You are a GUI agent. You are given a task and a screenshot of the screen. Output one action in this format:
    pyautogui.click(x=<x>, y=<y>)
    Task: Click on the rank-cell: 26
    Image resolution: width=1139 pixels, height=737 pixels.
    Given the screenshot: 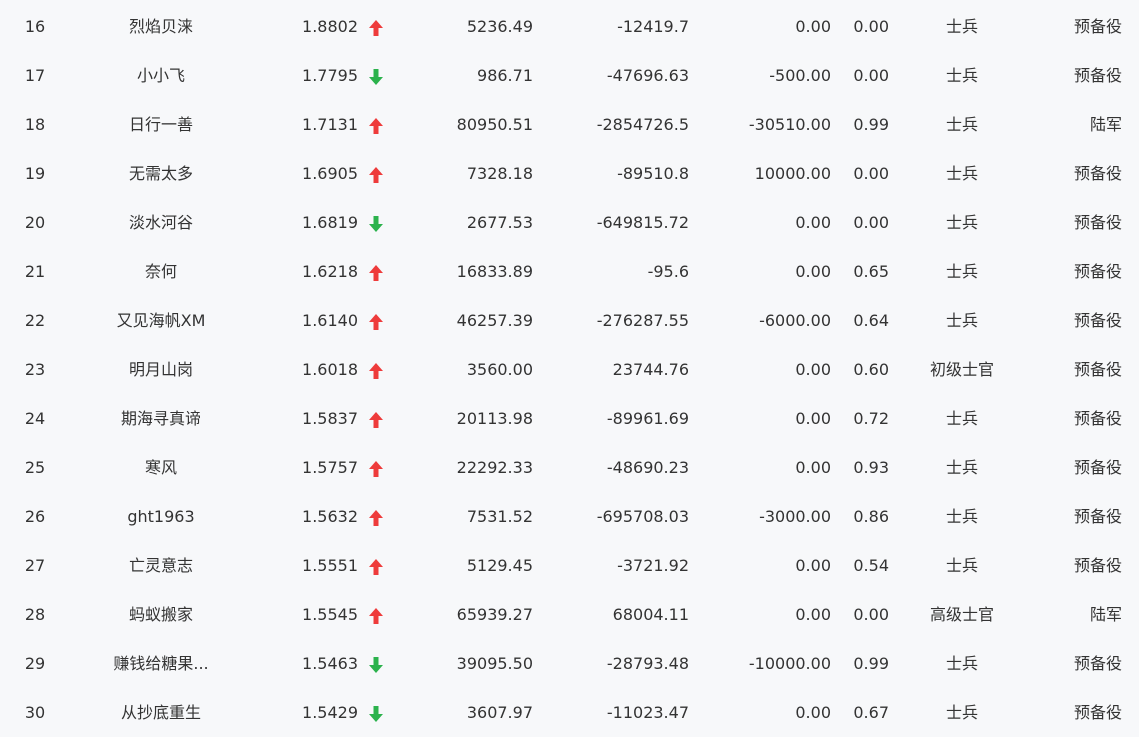 What is the action you would take?
    pyautogui.click(x=35, y=516)
    